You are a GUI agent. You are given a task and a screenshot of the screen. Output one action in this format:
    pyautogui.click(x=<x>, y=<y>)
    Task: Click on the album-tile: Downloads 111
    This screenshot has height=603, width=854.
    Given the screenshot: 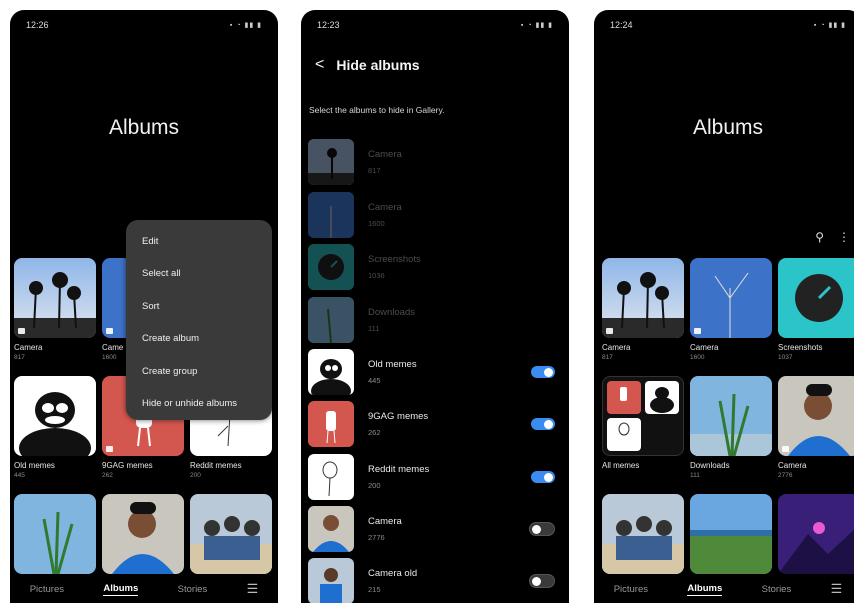 What is the action you would take?
    pyautogui.click(x=731, y=427)
    